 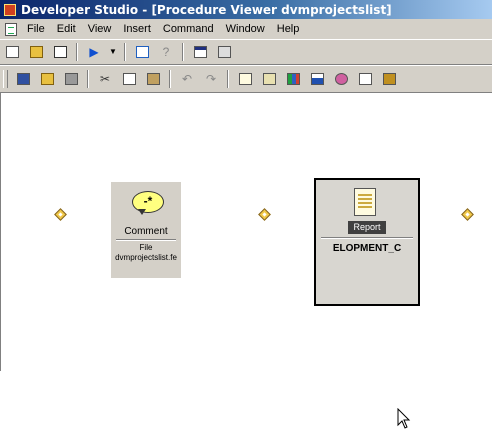 I want to click on define-icon, so click(x=269, y=79).